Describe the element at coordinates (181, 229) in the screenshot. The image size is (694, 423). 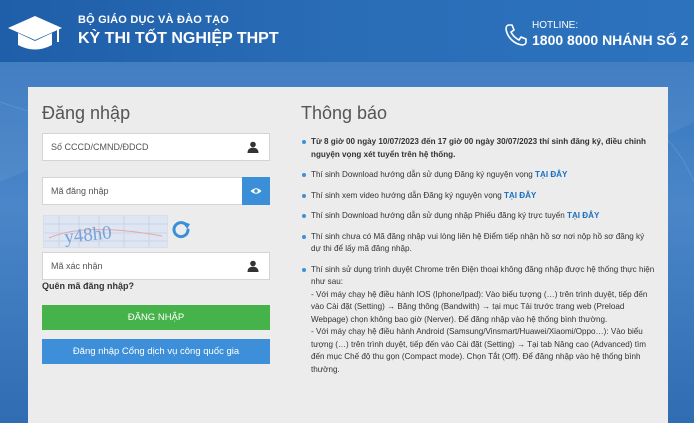
I see `refresh-captcha-icon` at that location.